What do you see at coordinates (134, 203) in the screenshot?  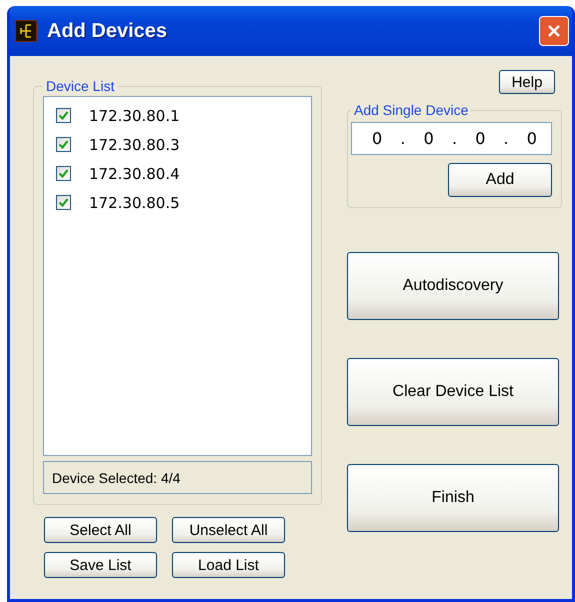 I see `device-address: 172.30.80.5` at bounding box center [134, 203].